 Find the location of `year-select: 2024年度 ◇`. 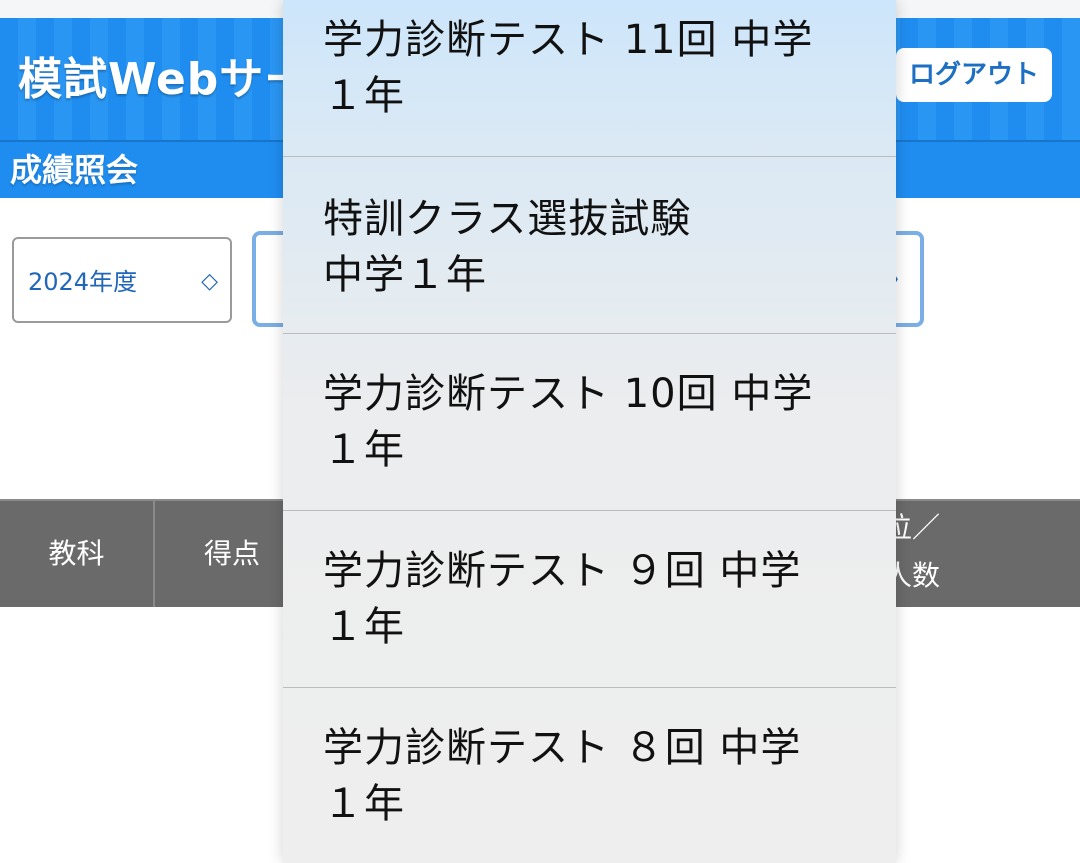

year-select: 2024年度 ◇ is located at coordinates (122, 280).